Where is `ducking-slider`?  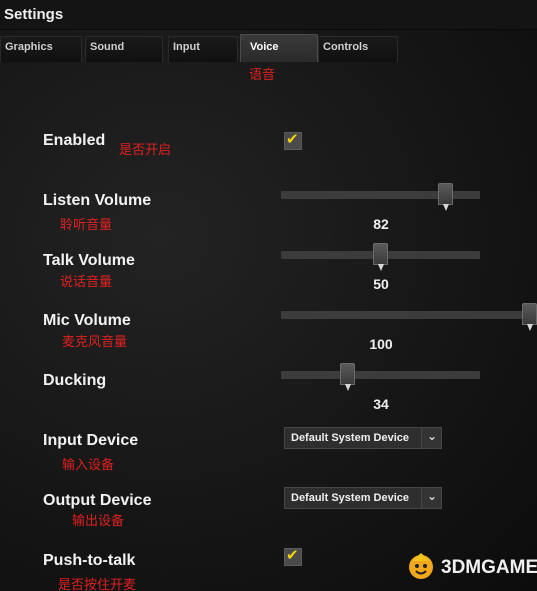 ducking-slider is located at coordinates (380, 377).